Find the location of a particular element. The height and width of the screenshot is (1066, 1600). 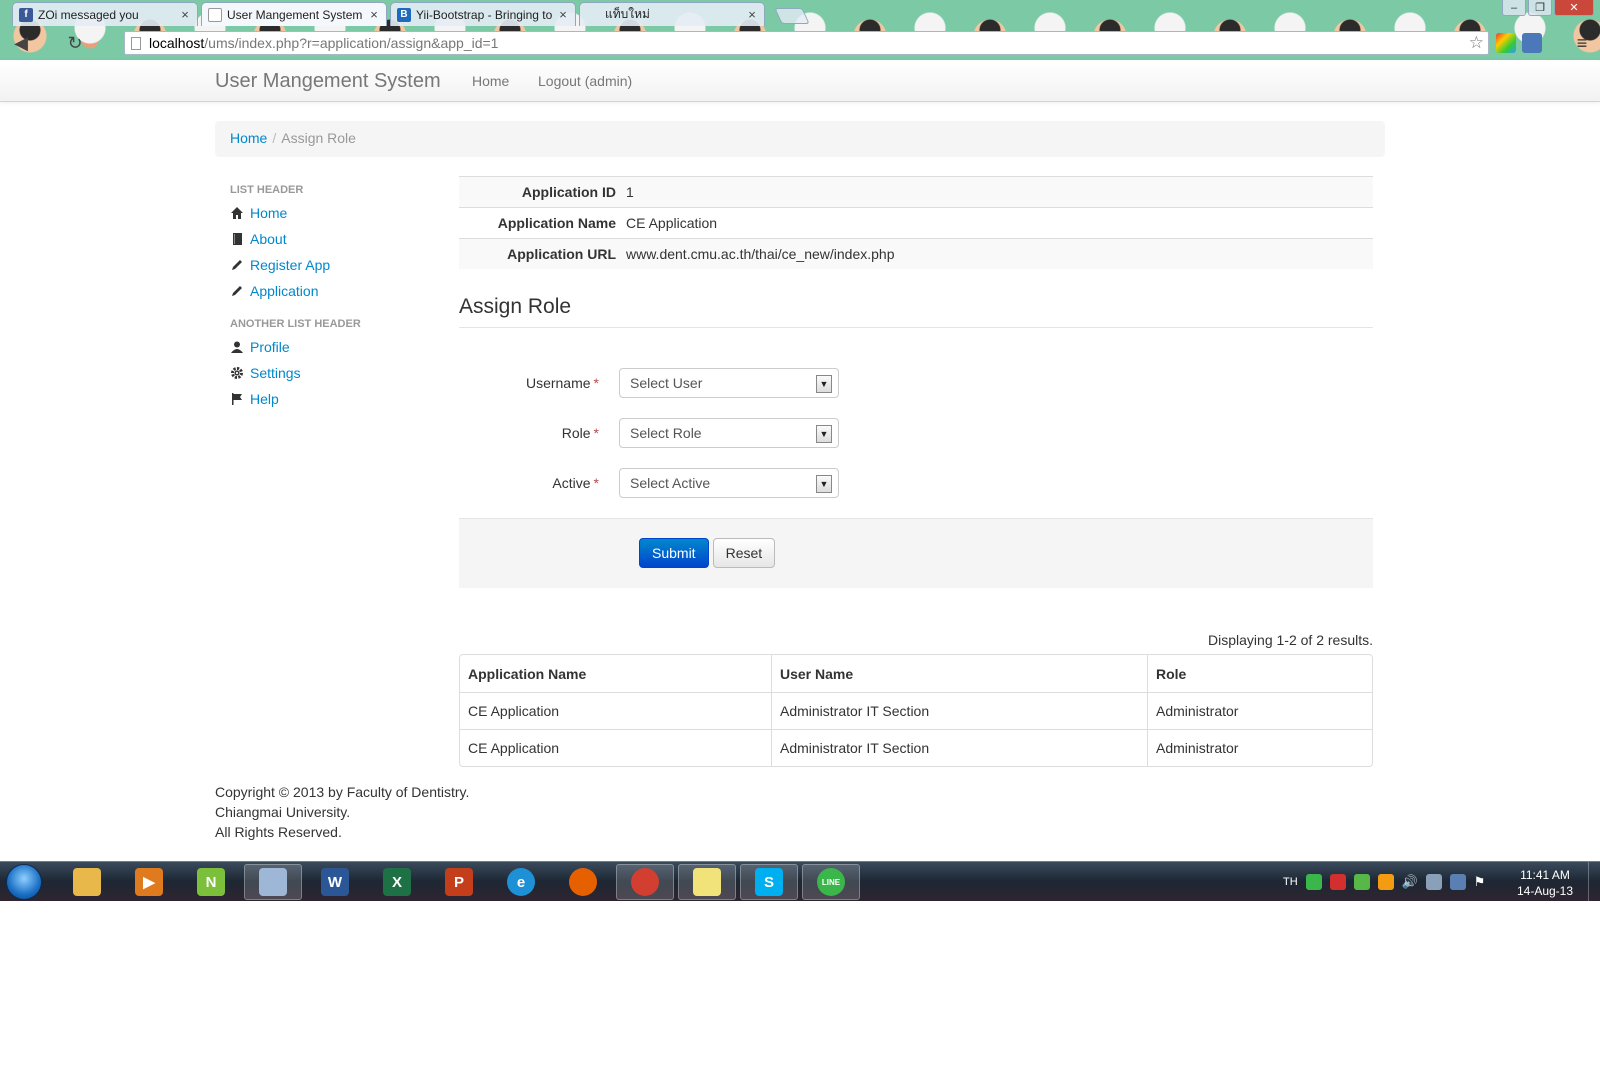

breadcrumb-current: Assign Role is located at coordinates (318, 138).